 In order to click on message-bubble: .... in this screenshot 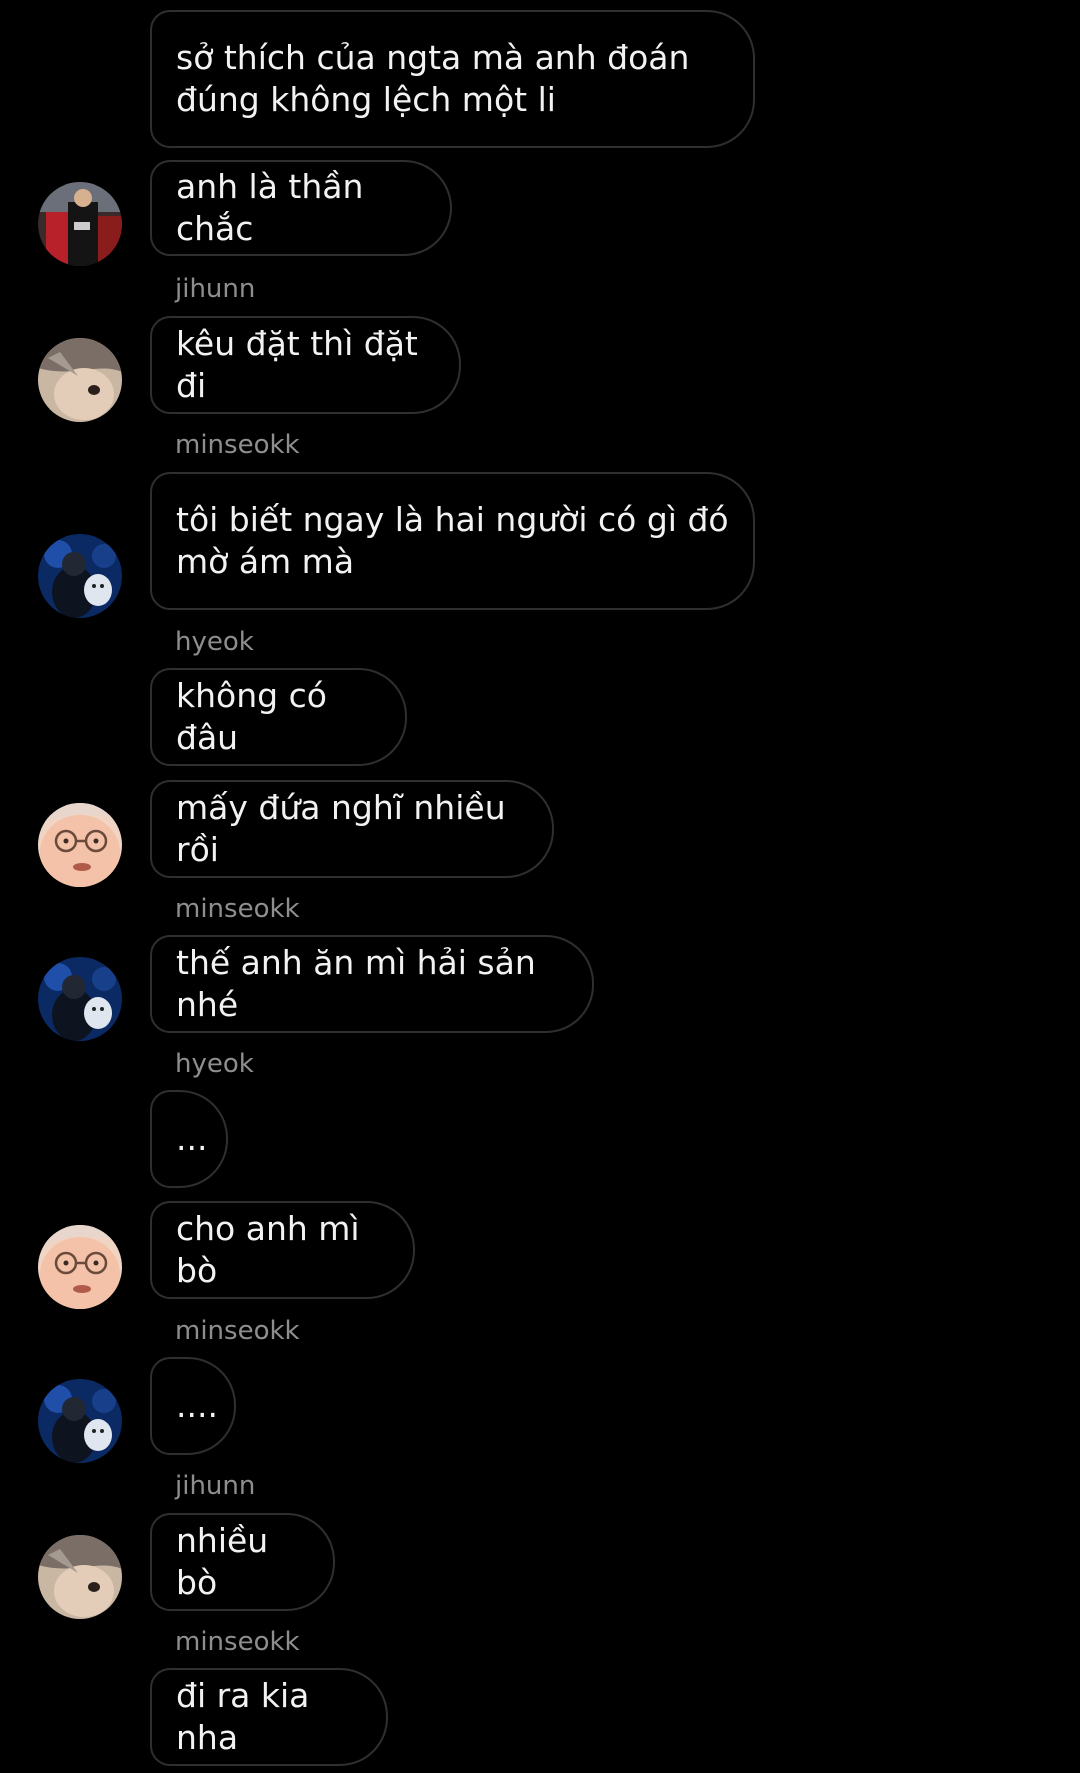, I will do `click(193, 1406)`.